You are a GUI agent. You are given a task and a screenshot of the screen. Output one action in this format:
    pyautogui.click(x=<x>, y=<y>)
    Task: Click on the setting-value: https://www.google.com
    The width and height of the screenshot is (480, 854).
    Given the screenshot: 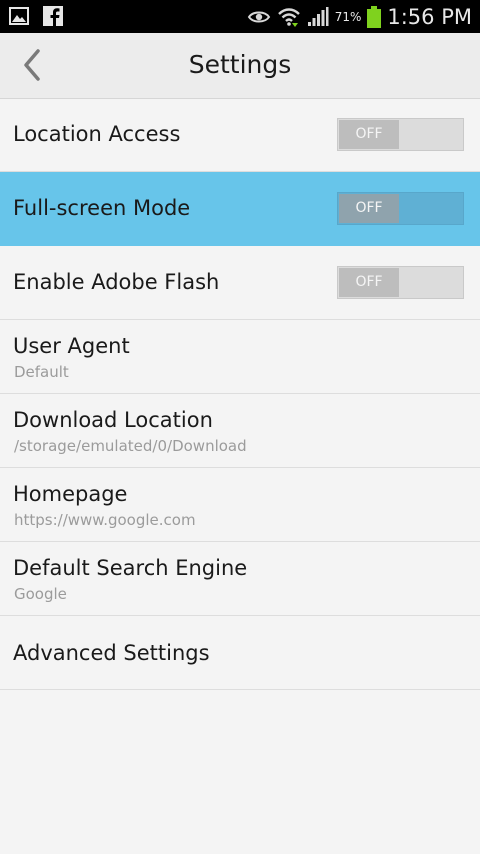 What is the action you would take?
    pyautogui.click(x=105, y=520)
    